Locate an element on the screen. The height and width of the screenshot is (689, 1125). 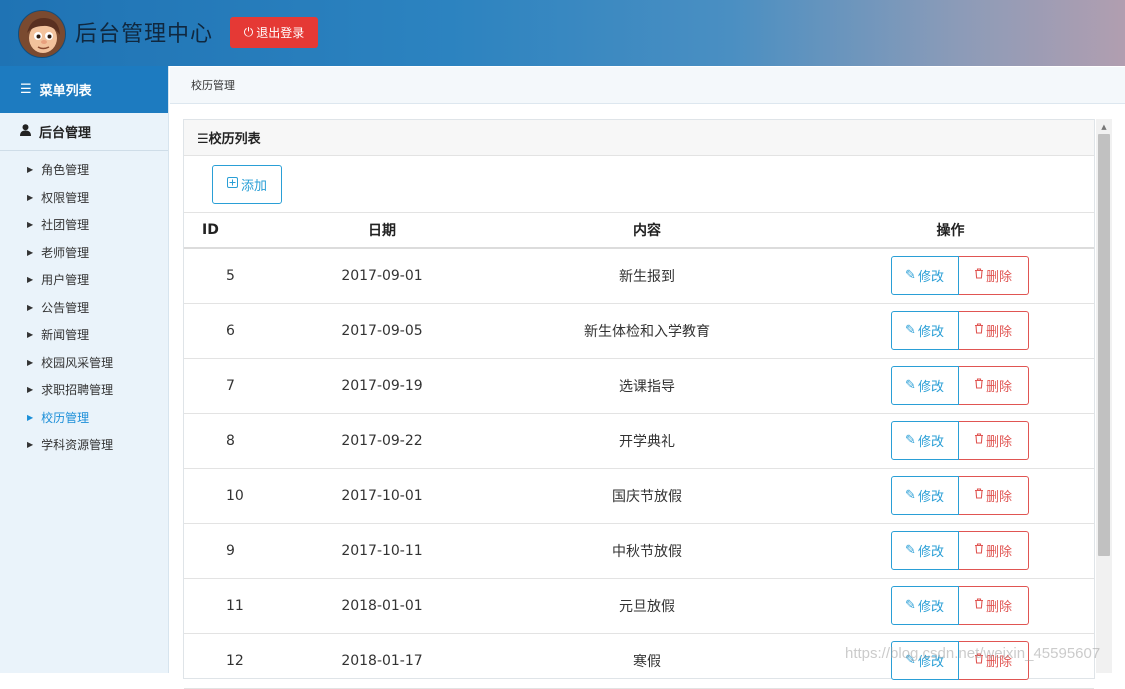
cell-content: 新生报到 is located at coordinates (647, 276).